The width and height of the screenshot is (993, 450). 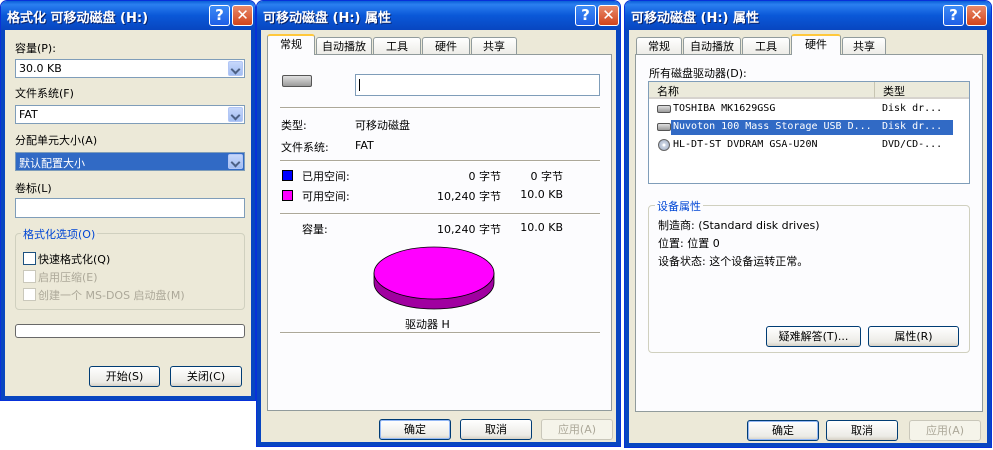 What do you see at coordinates (130, 161) in the screenshot?
I see `alloc-unit-select: 默认配置大小` at bounding box center [130, 161].